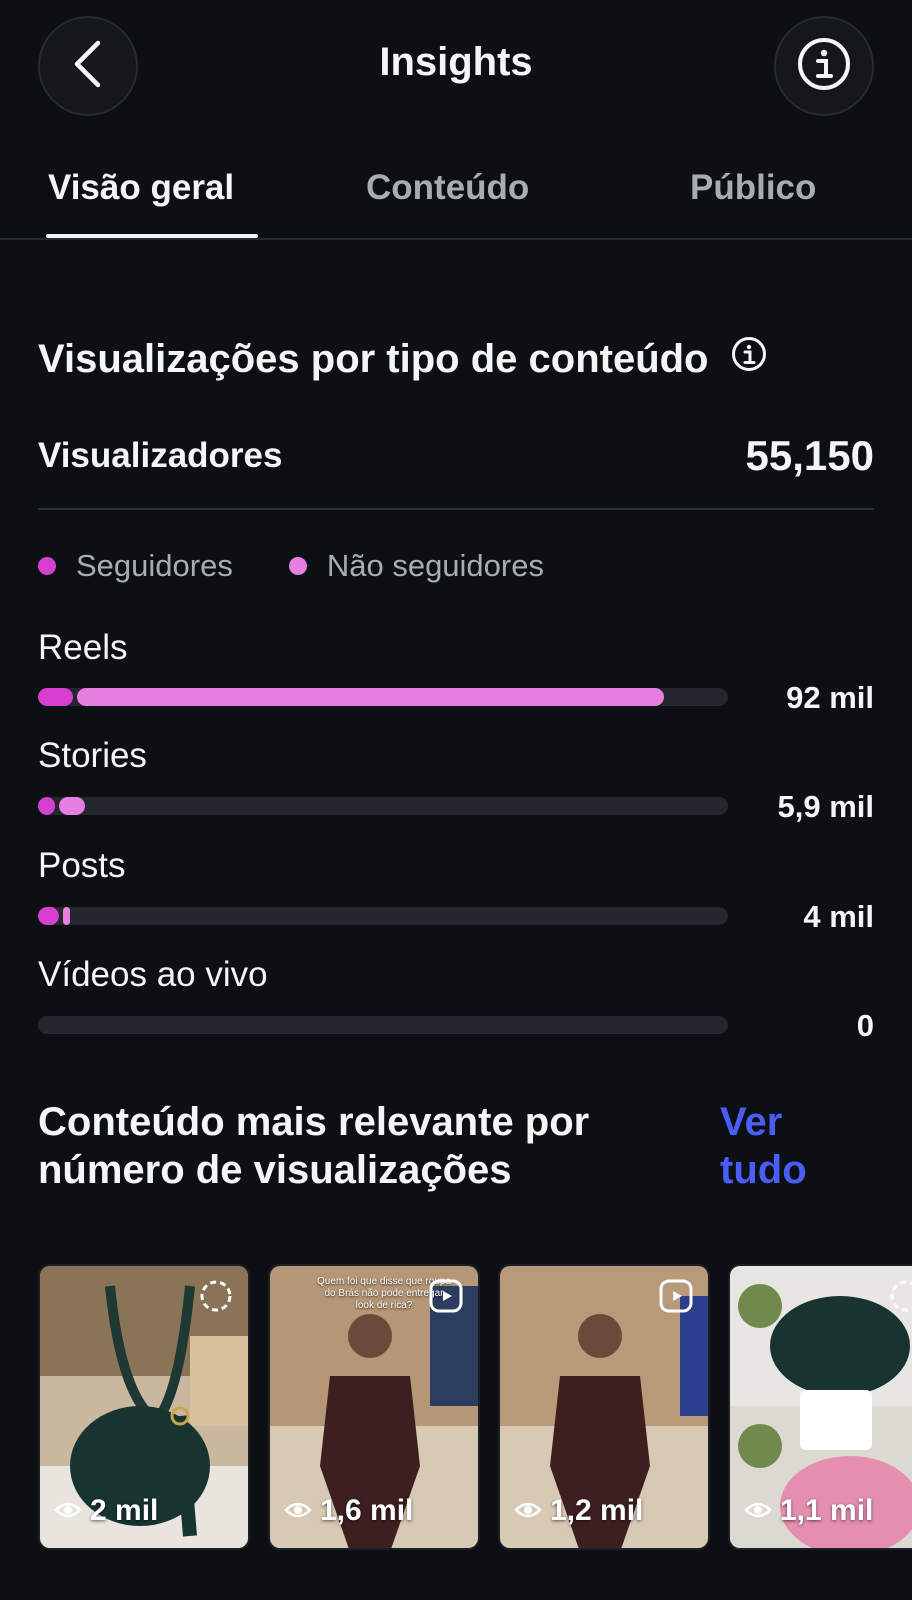 This screenshot has height=1600, width=912. Describe the element at coordinates (160, 455) in the screenshot. I see `viewers-label: Visualizadores` at that location.